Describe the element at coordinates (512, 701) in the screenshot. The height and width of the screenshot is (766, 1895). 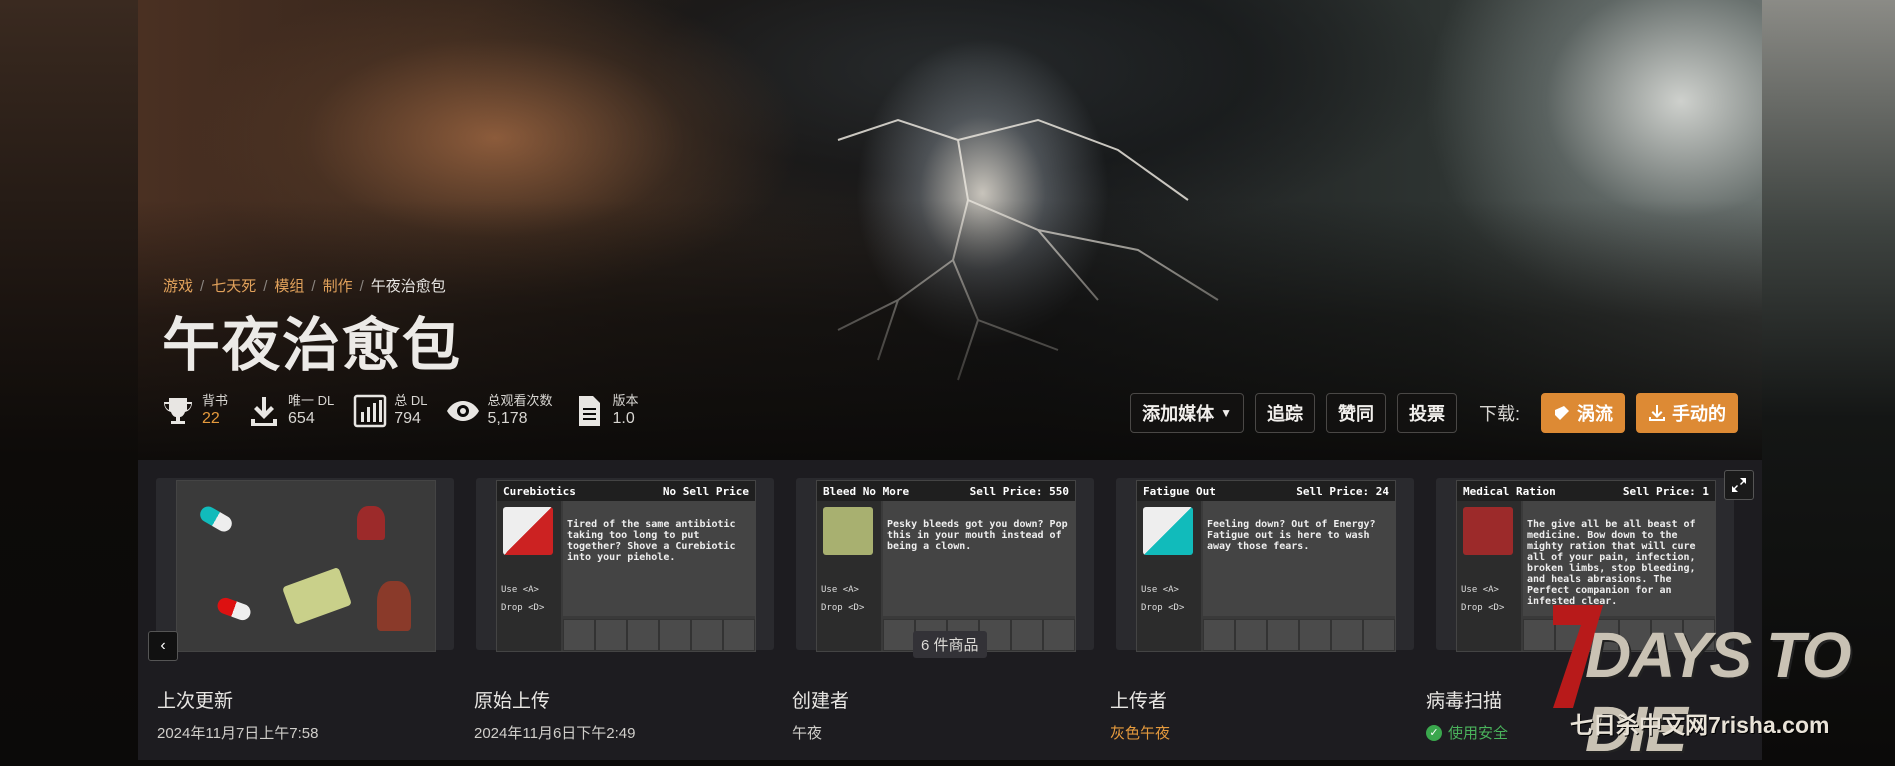
I see `info-label: 原始上传` at that location.